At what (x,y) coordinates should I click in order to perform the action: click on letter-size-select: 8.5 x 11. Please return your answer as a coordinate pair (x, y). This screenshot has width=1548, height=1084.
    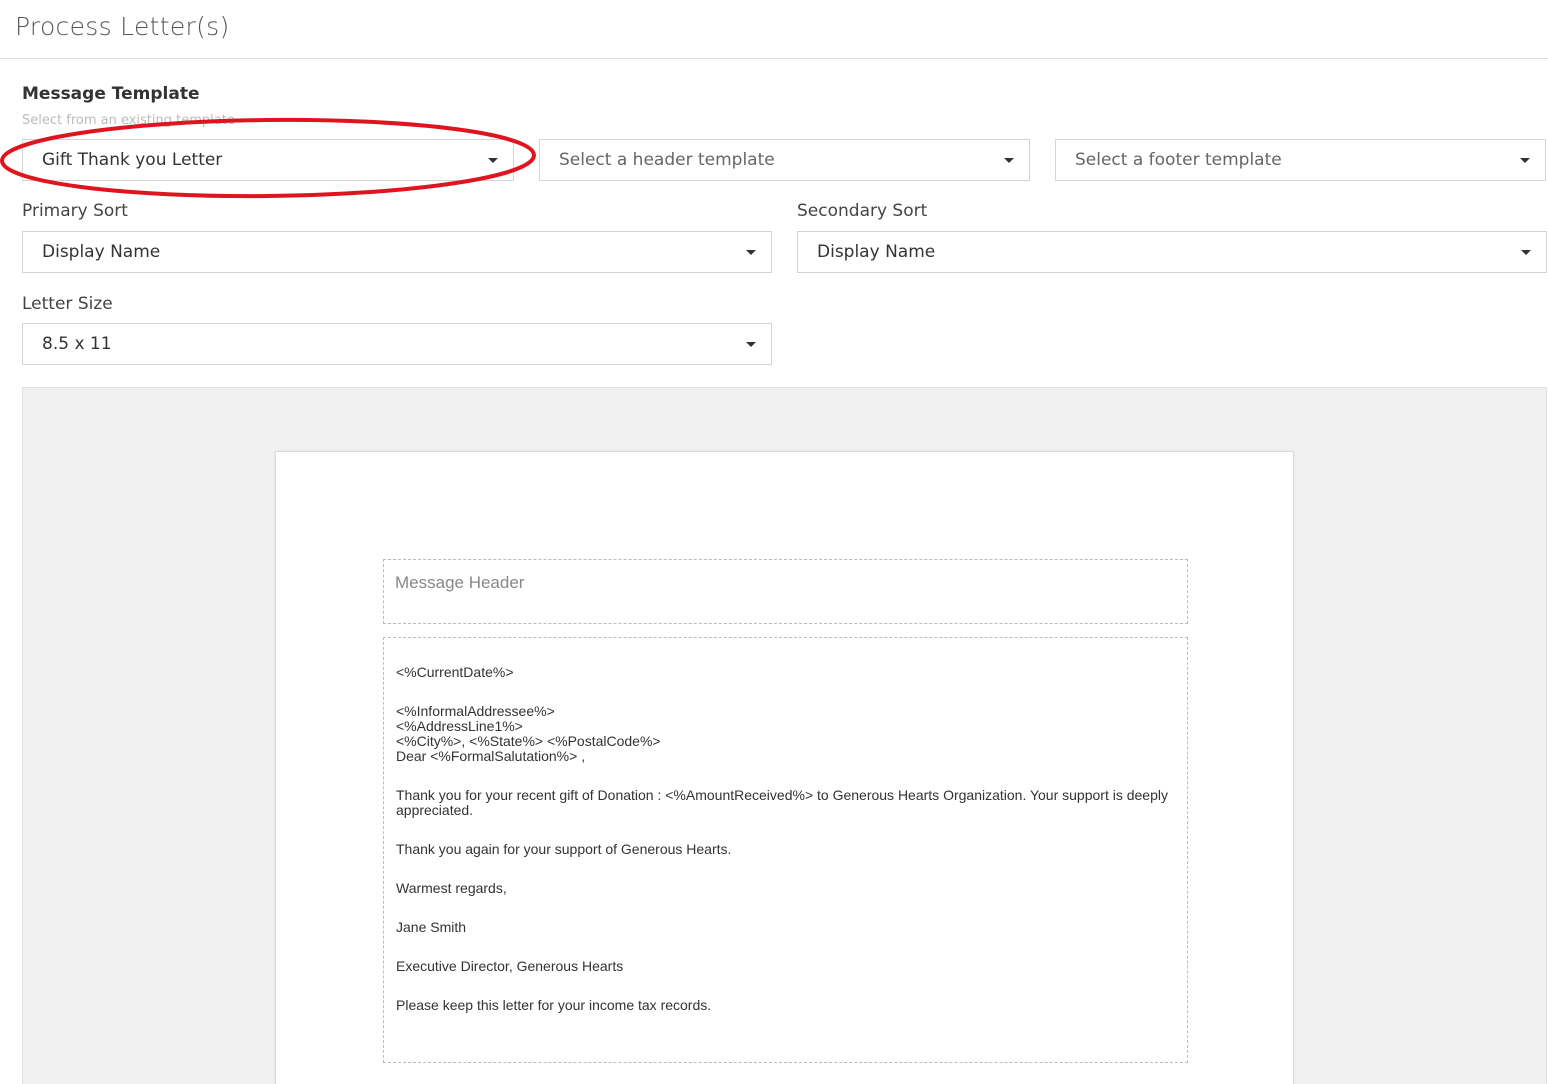
    Looking at the image, I should click on (397, 344).